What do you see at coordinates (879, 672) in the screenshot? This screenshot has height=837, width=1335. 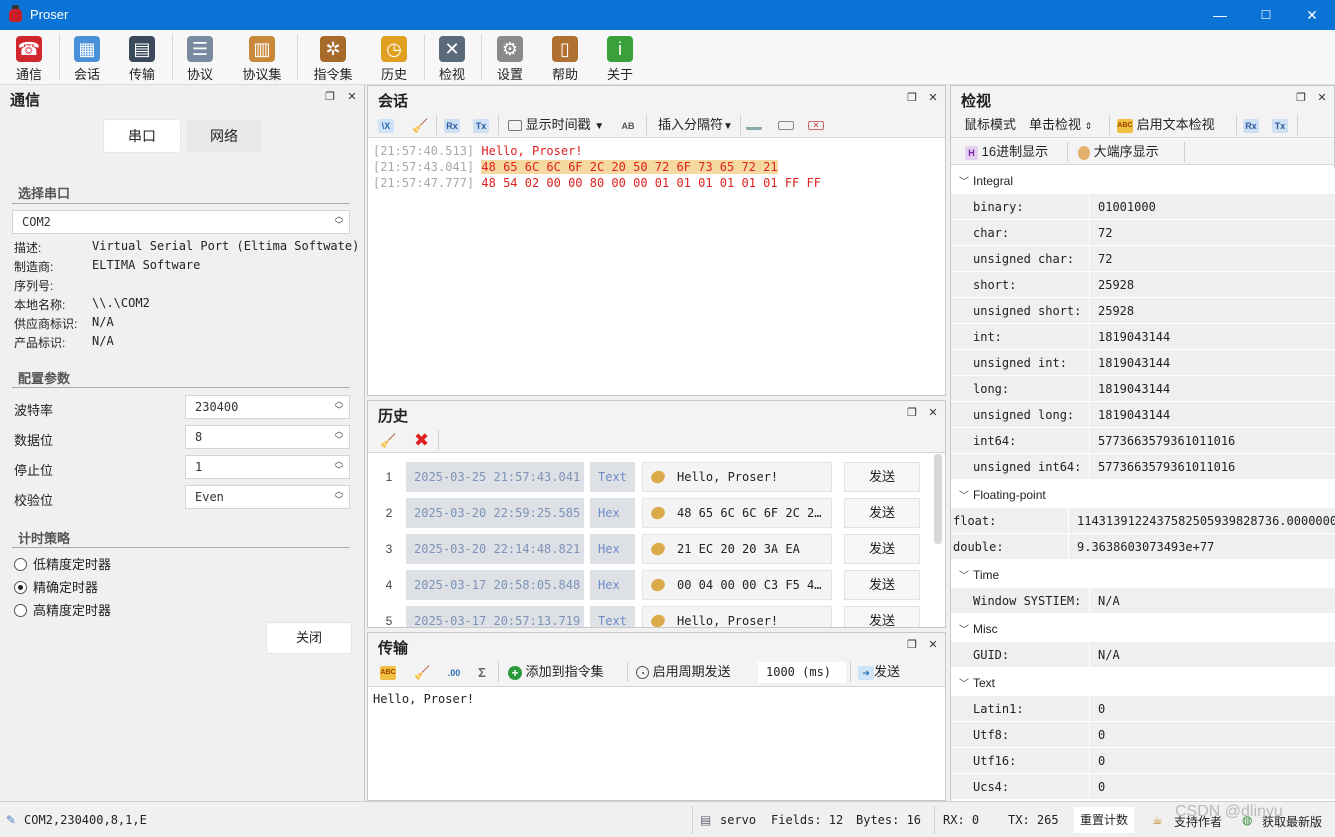 I see `transfer-send-button: ➜ 发送` at bounding box center [879, 672].